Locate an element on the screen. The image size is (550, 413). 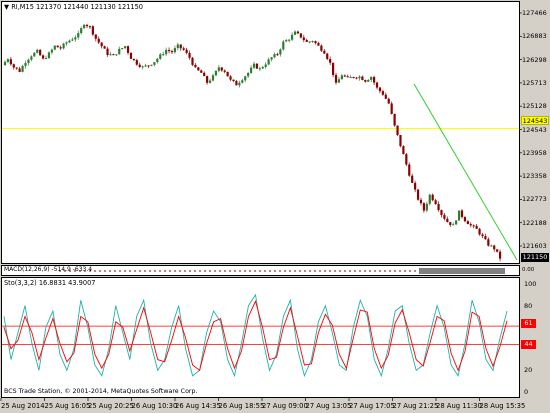
price-tick-label: 125713 is located at coordinates (534, 82).